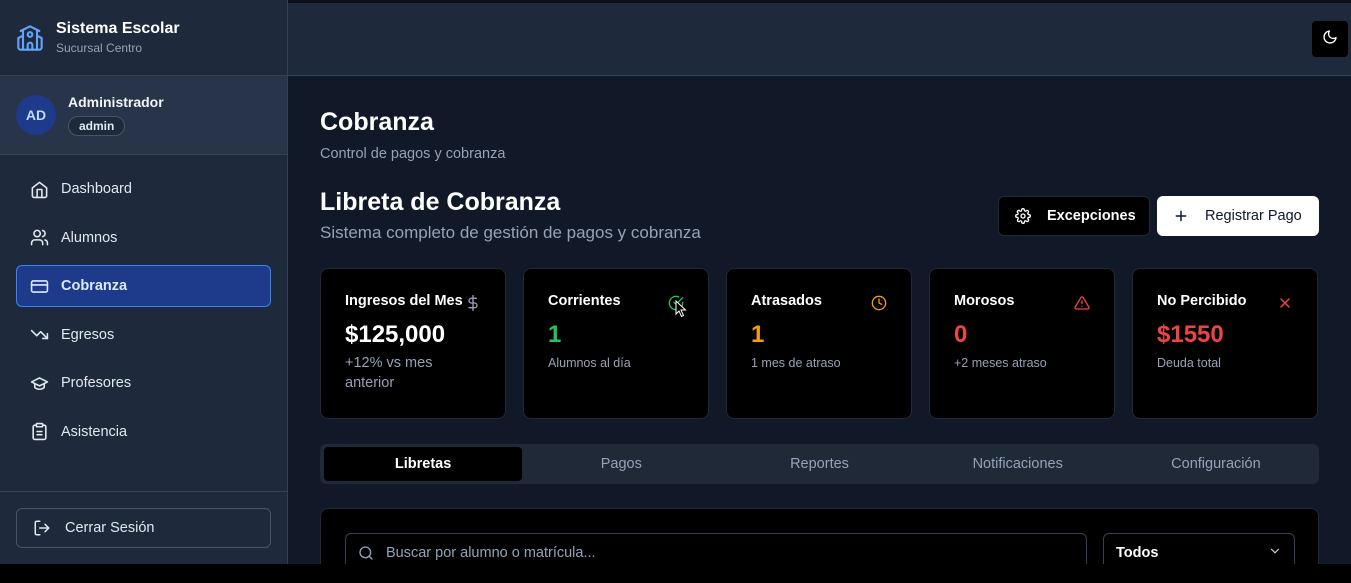 The image size is (1351, 583). Describe the element at coordinates (377, 122) in the screenshot. I see `page-title: Cobranza` at that location.